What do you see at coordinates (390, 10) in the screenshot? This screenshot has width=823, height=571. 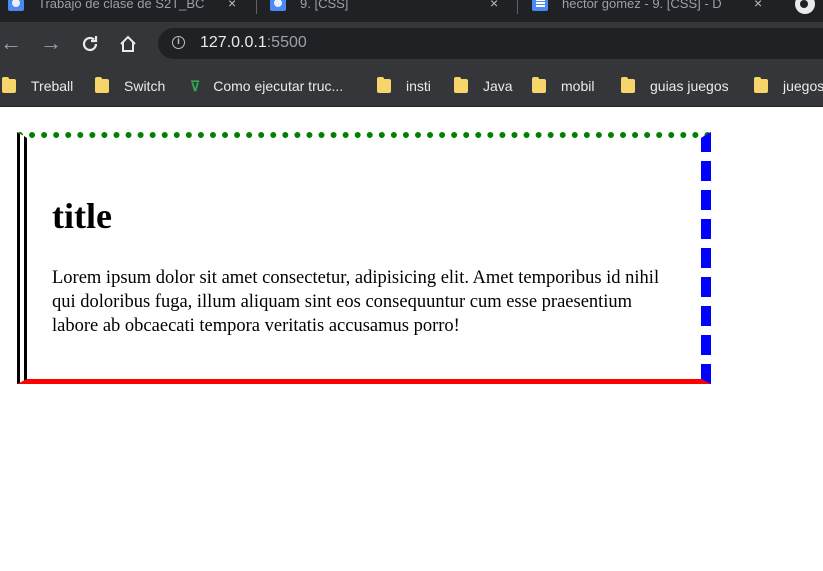 I see `tab-css: 9. [CSS] ×` at bounding box center [390, 10].